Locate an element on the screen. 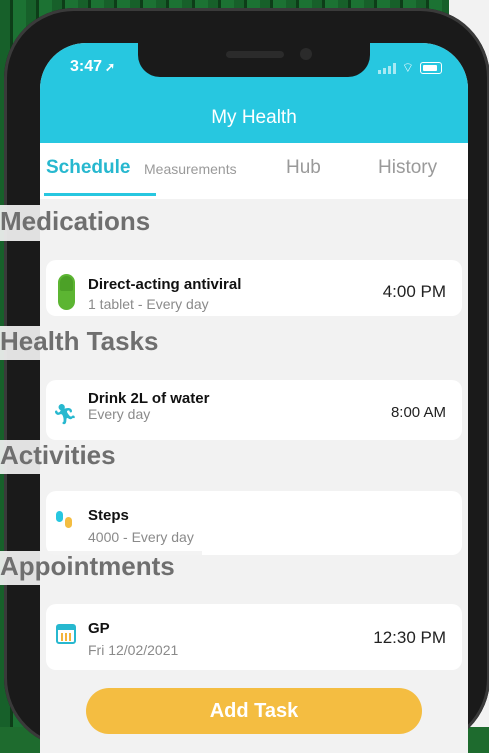  speaker-grille is located at coordinates (255, 54).